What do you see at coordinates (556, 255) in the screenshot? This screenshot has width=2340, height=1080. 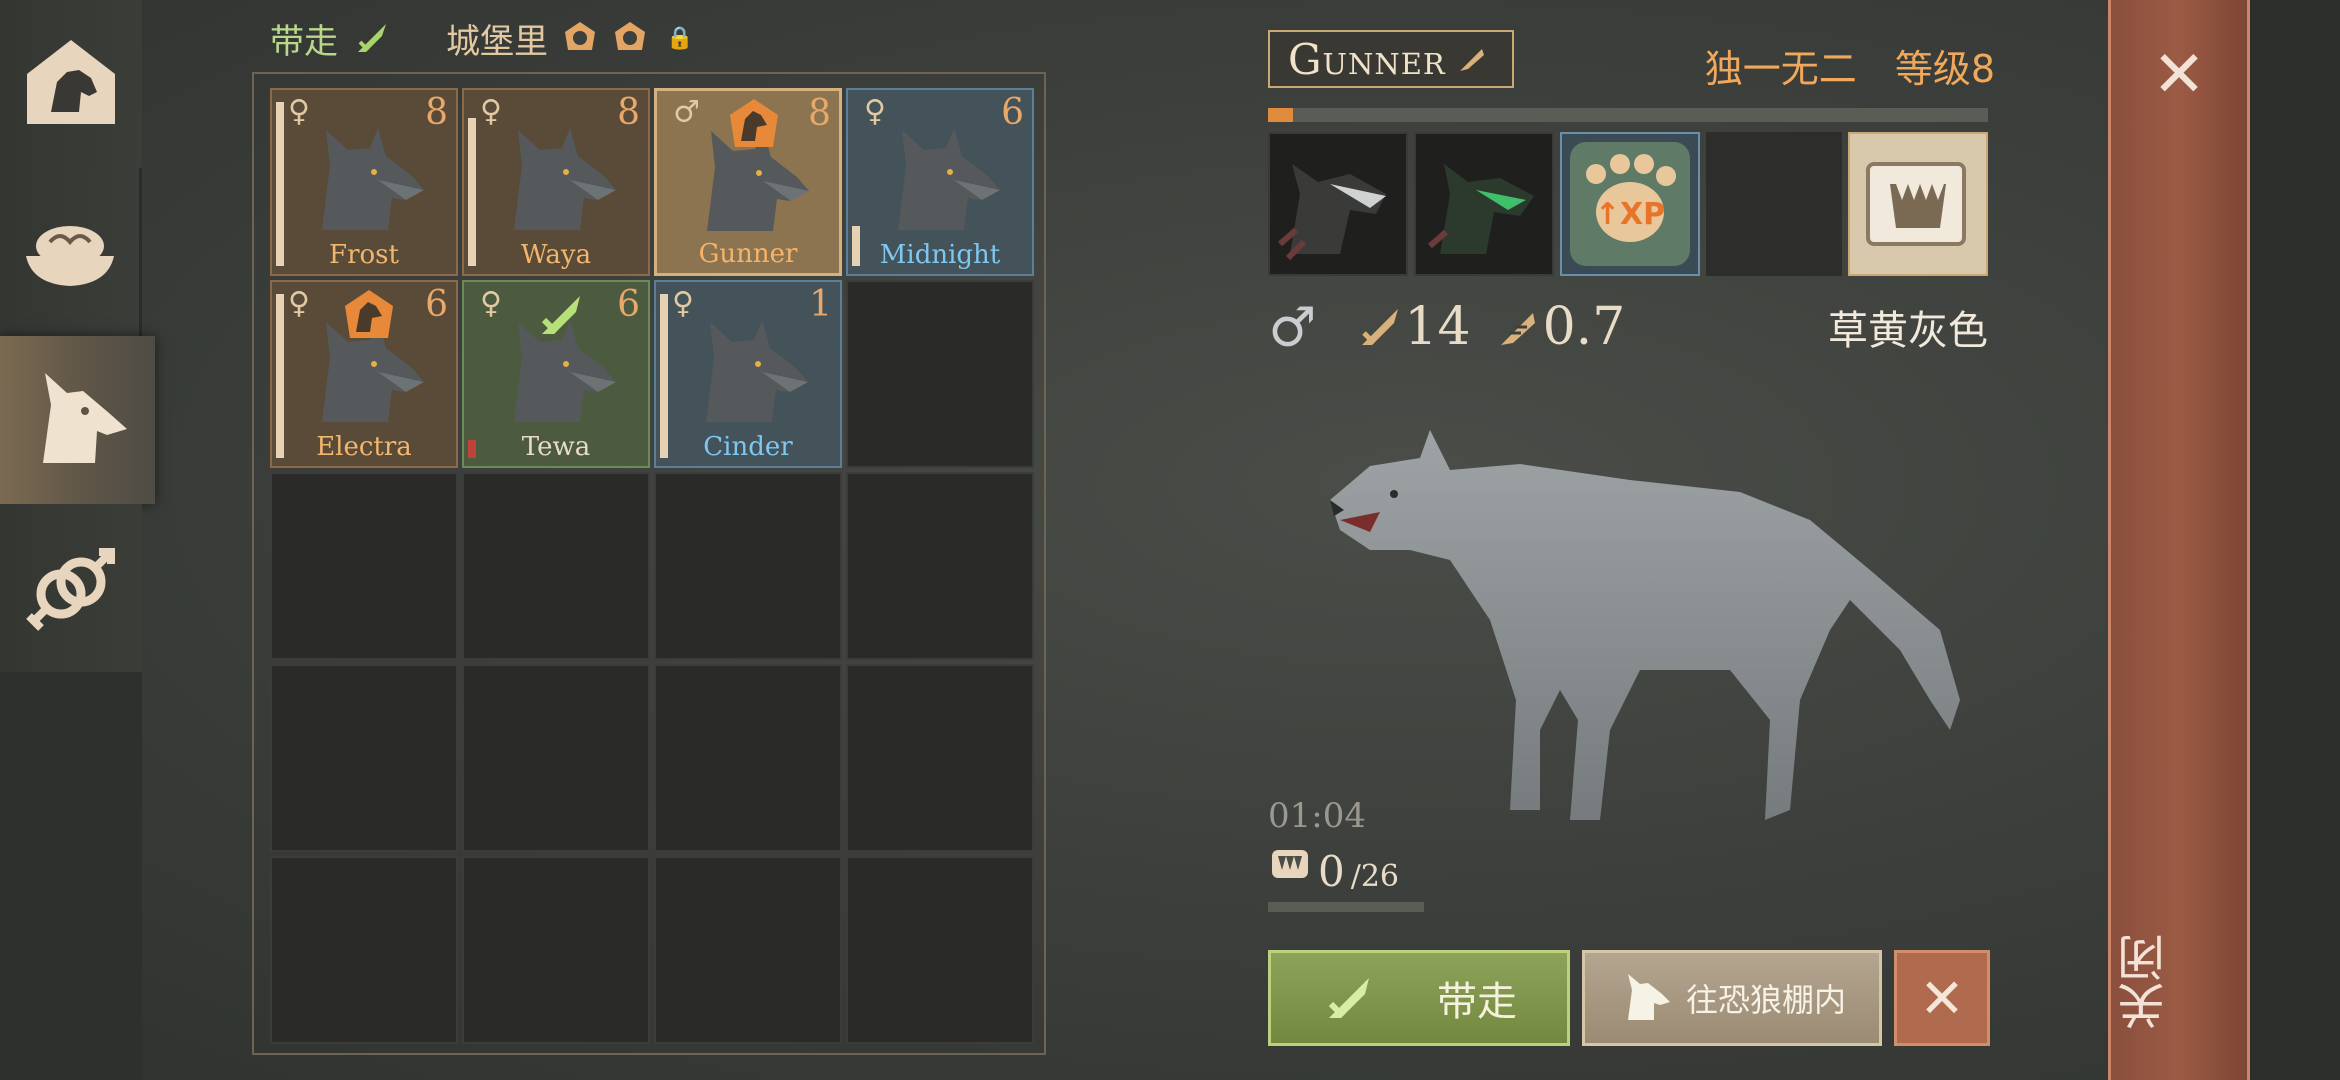 I see `wolf-name: Waya` at bounding box center [556, 255].